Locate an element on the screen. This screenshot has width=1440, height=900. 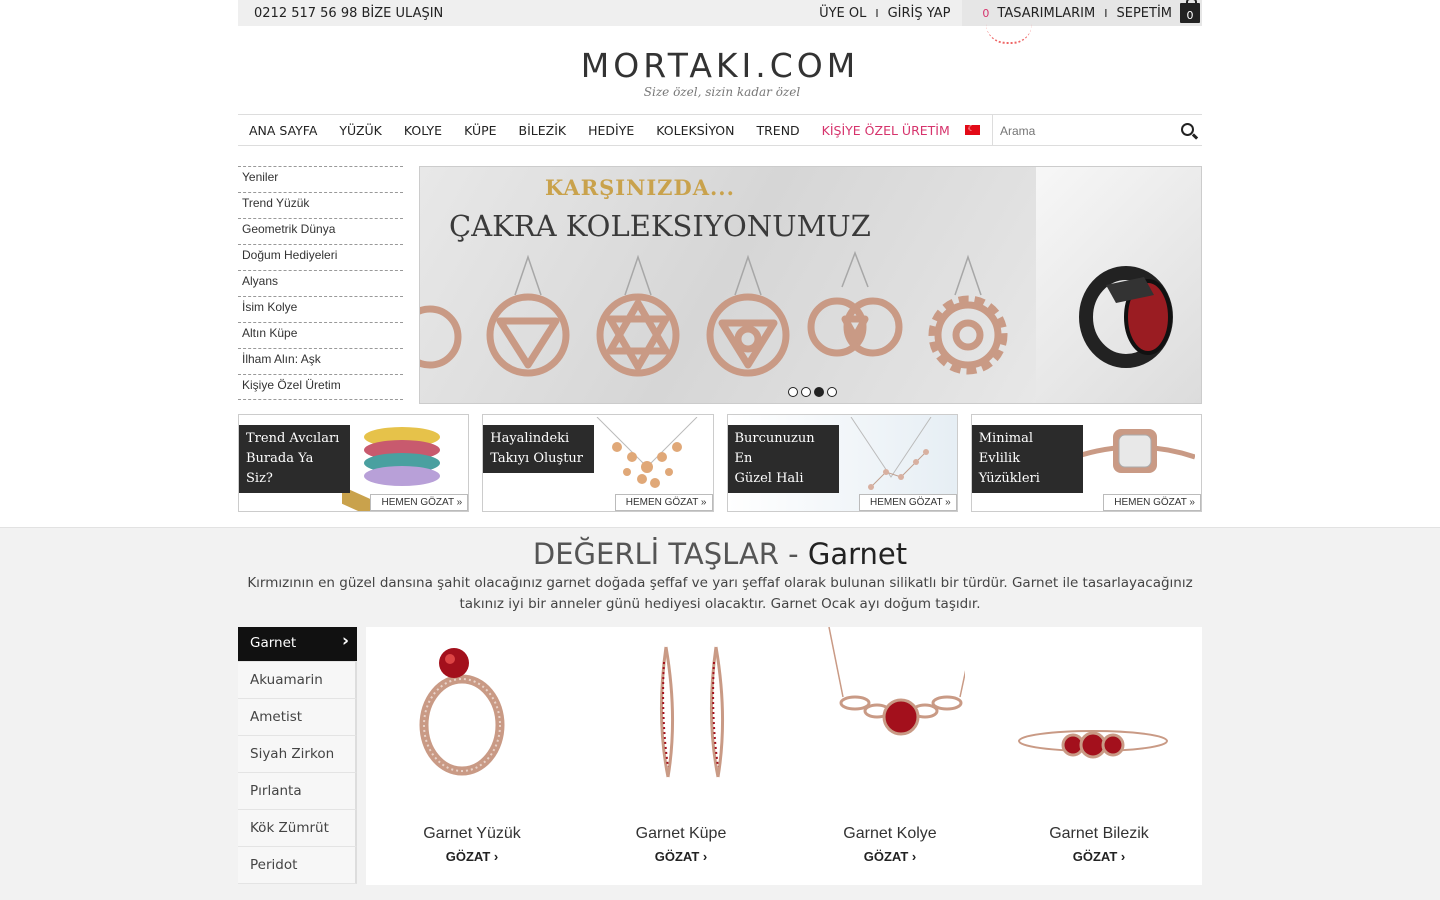
gem-tab-aquamarine: Akuamarin is located at coordinates (297, 680).